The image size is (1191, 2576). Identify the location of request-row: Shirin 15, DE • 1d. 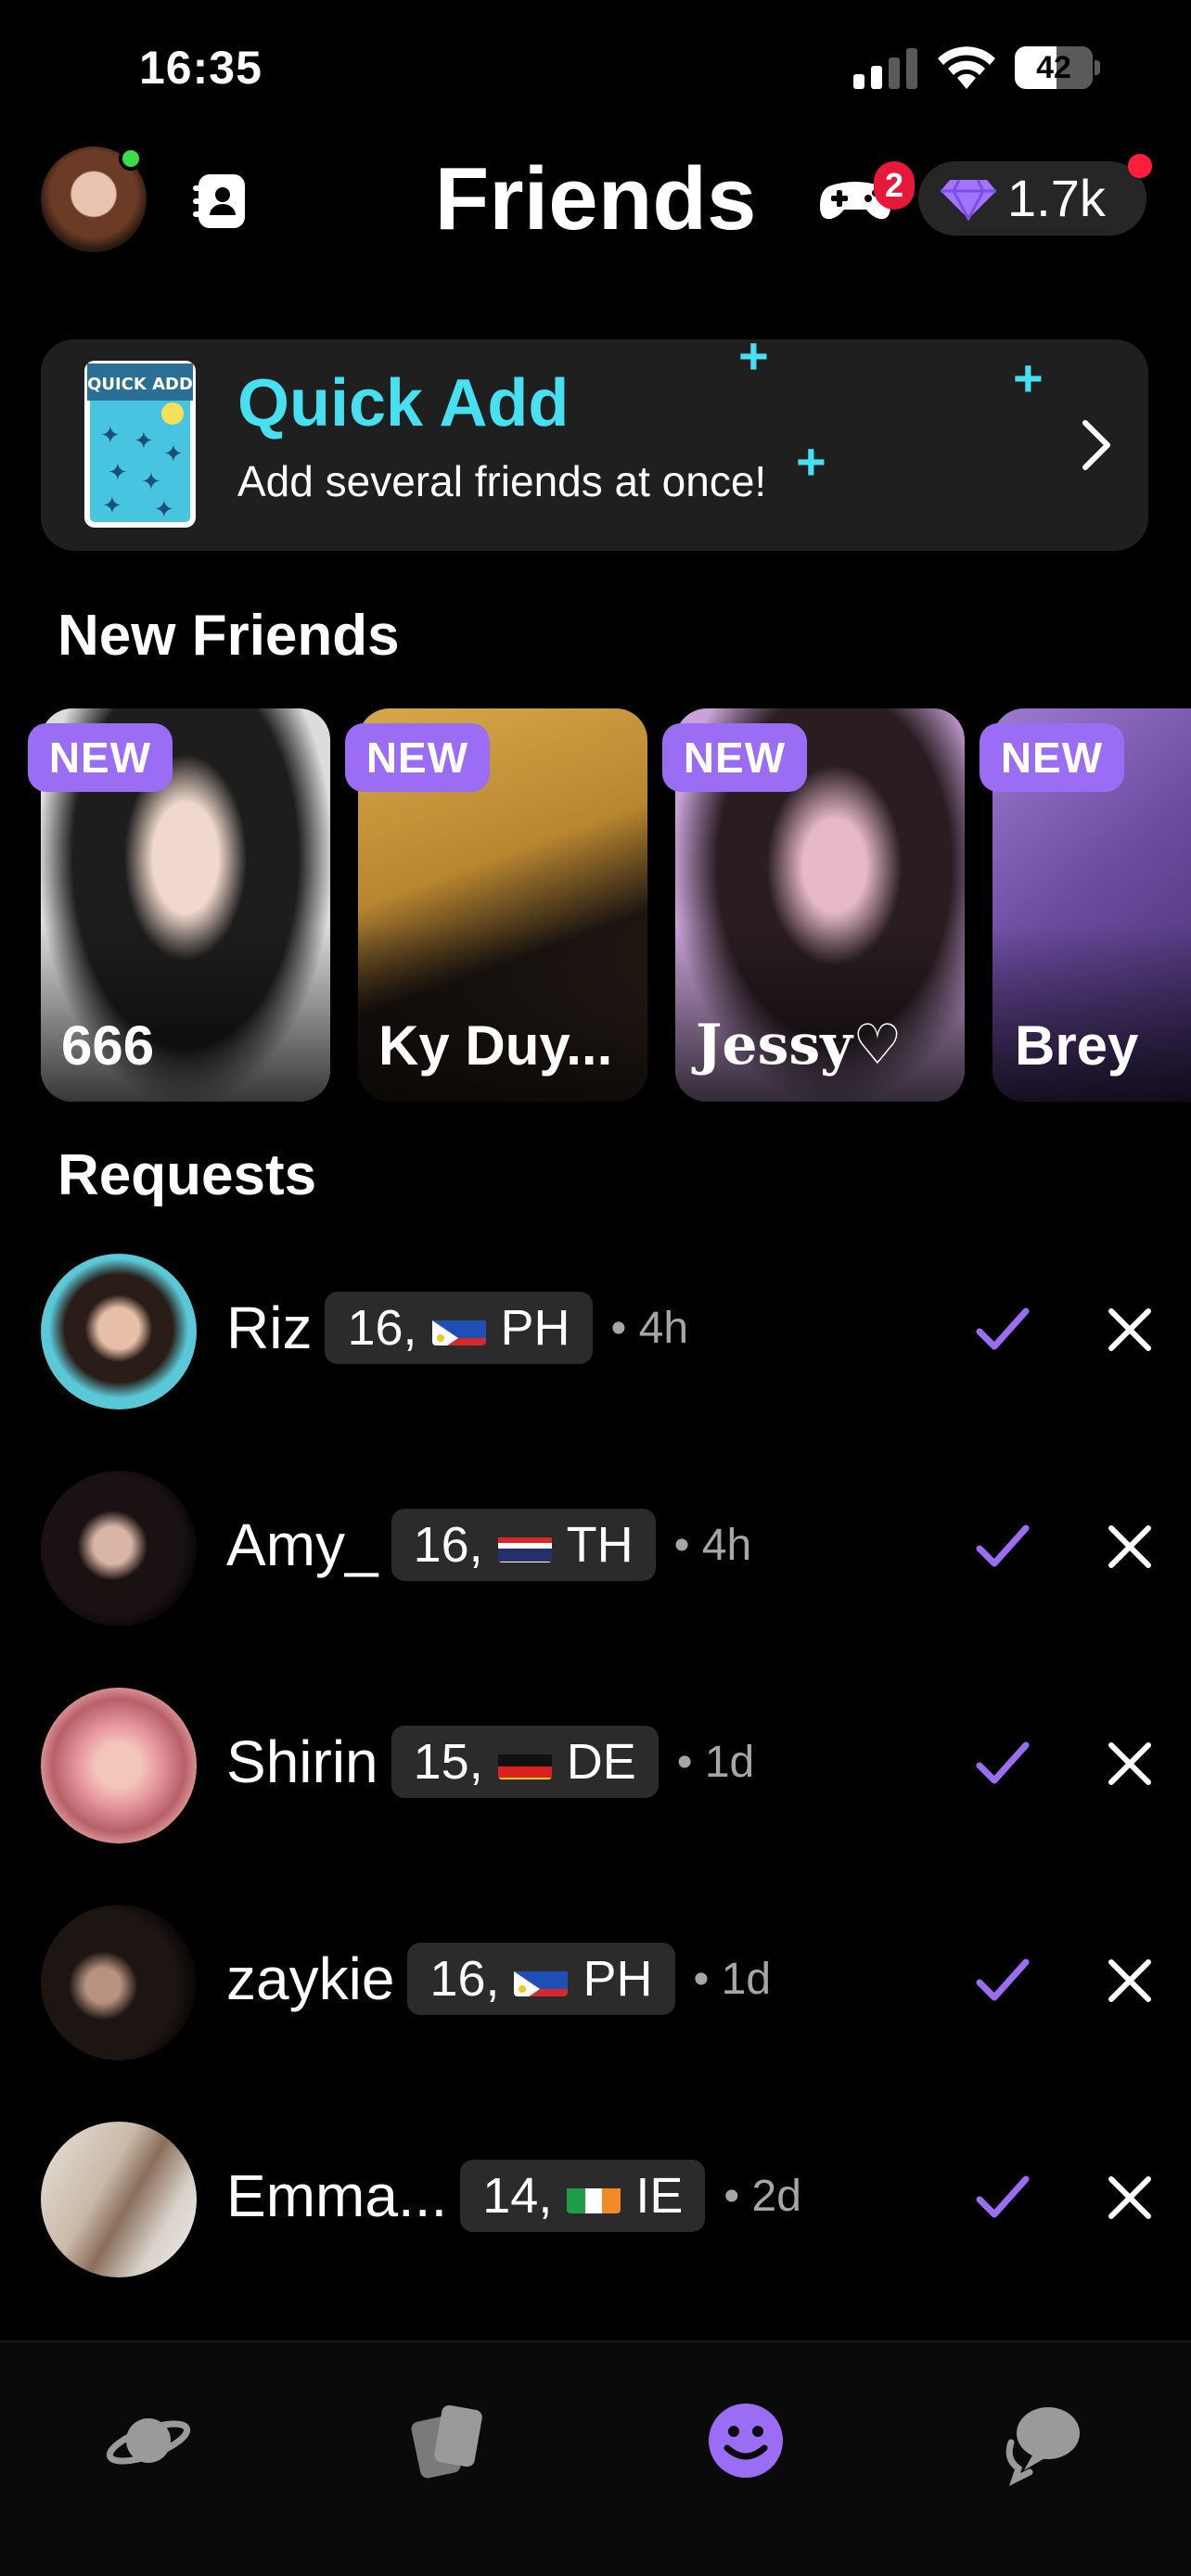
(595, 1769).